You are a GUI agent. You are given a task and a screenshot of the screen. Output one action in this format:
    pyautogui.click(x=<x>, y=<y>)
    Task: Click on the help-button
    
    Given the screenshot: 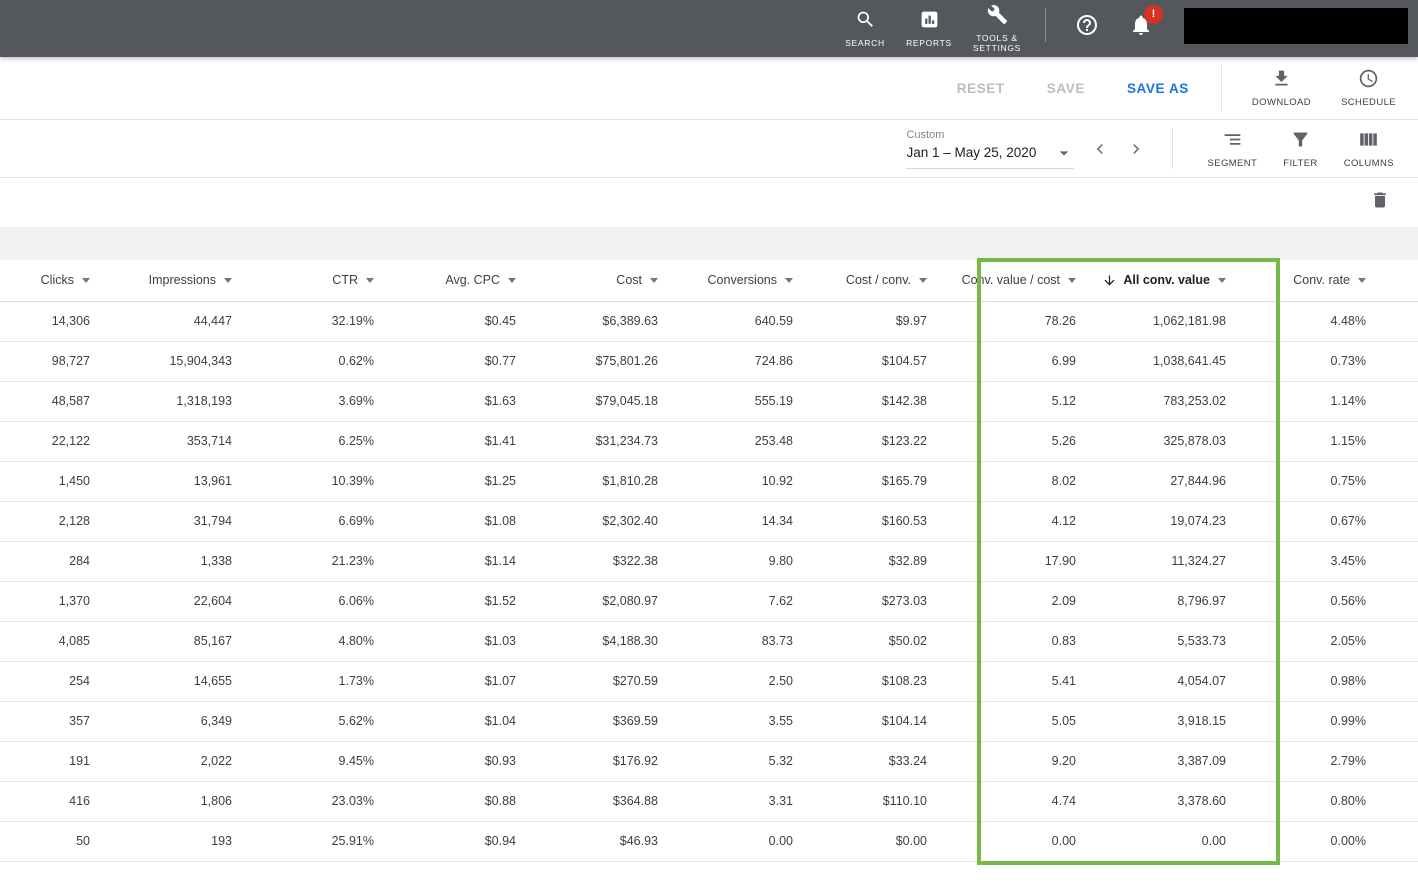 What is the action you would take?
    pyautogui.click(x=1087, y=25)
    